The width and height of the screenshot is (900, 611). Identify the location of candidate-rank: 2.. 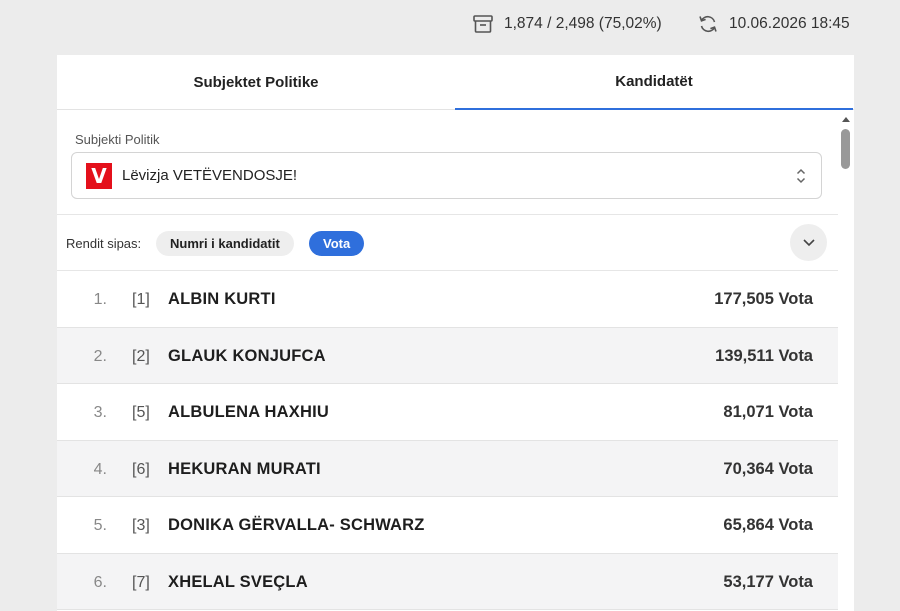
(100, 356).